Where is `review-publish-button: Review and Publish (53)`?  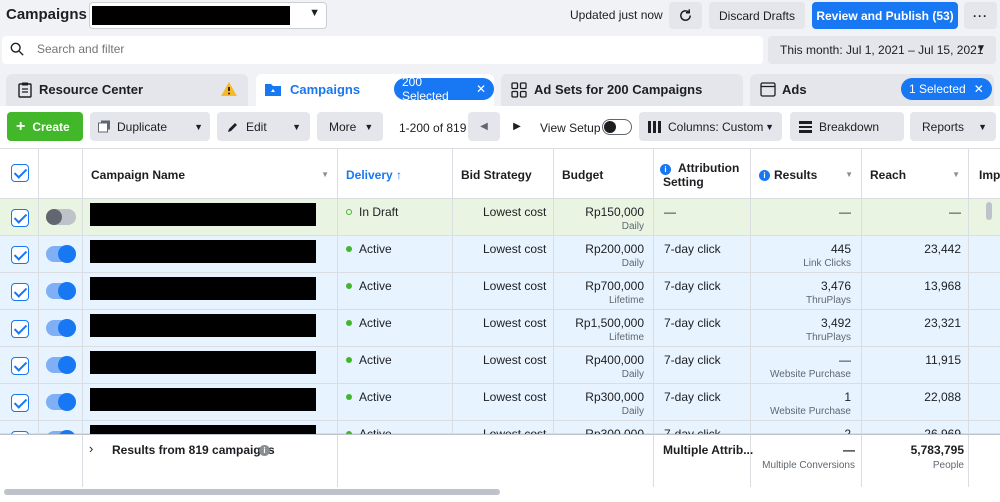
review-publish-button: Review and Publish (53) is located at coordinates (885, 15).